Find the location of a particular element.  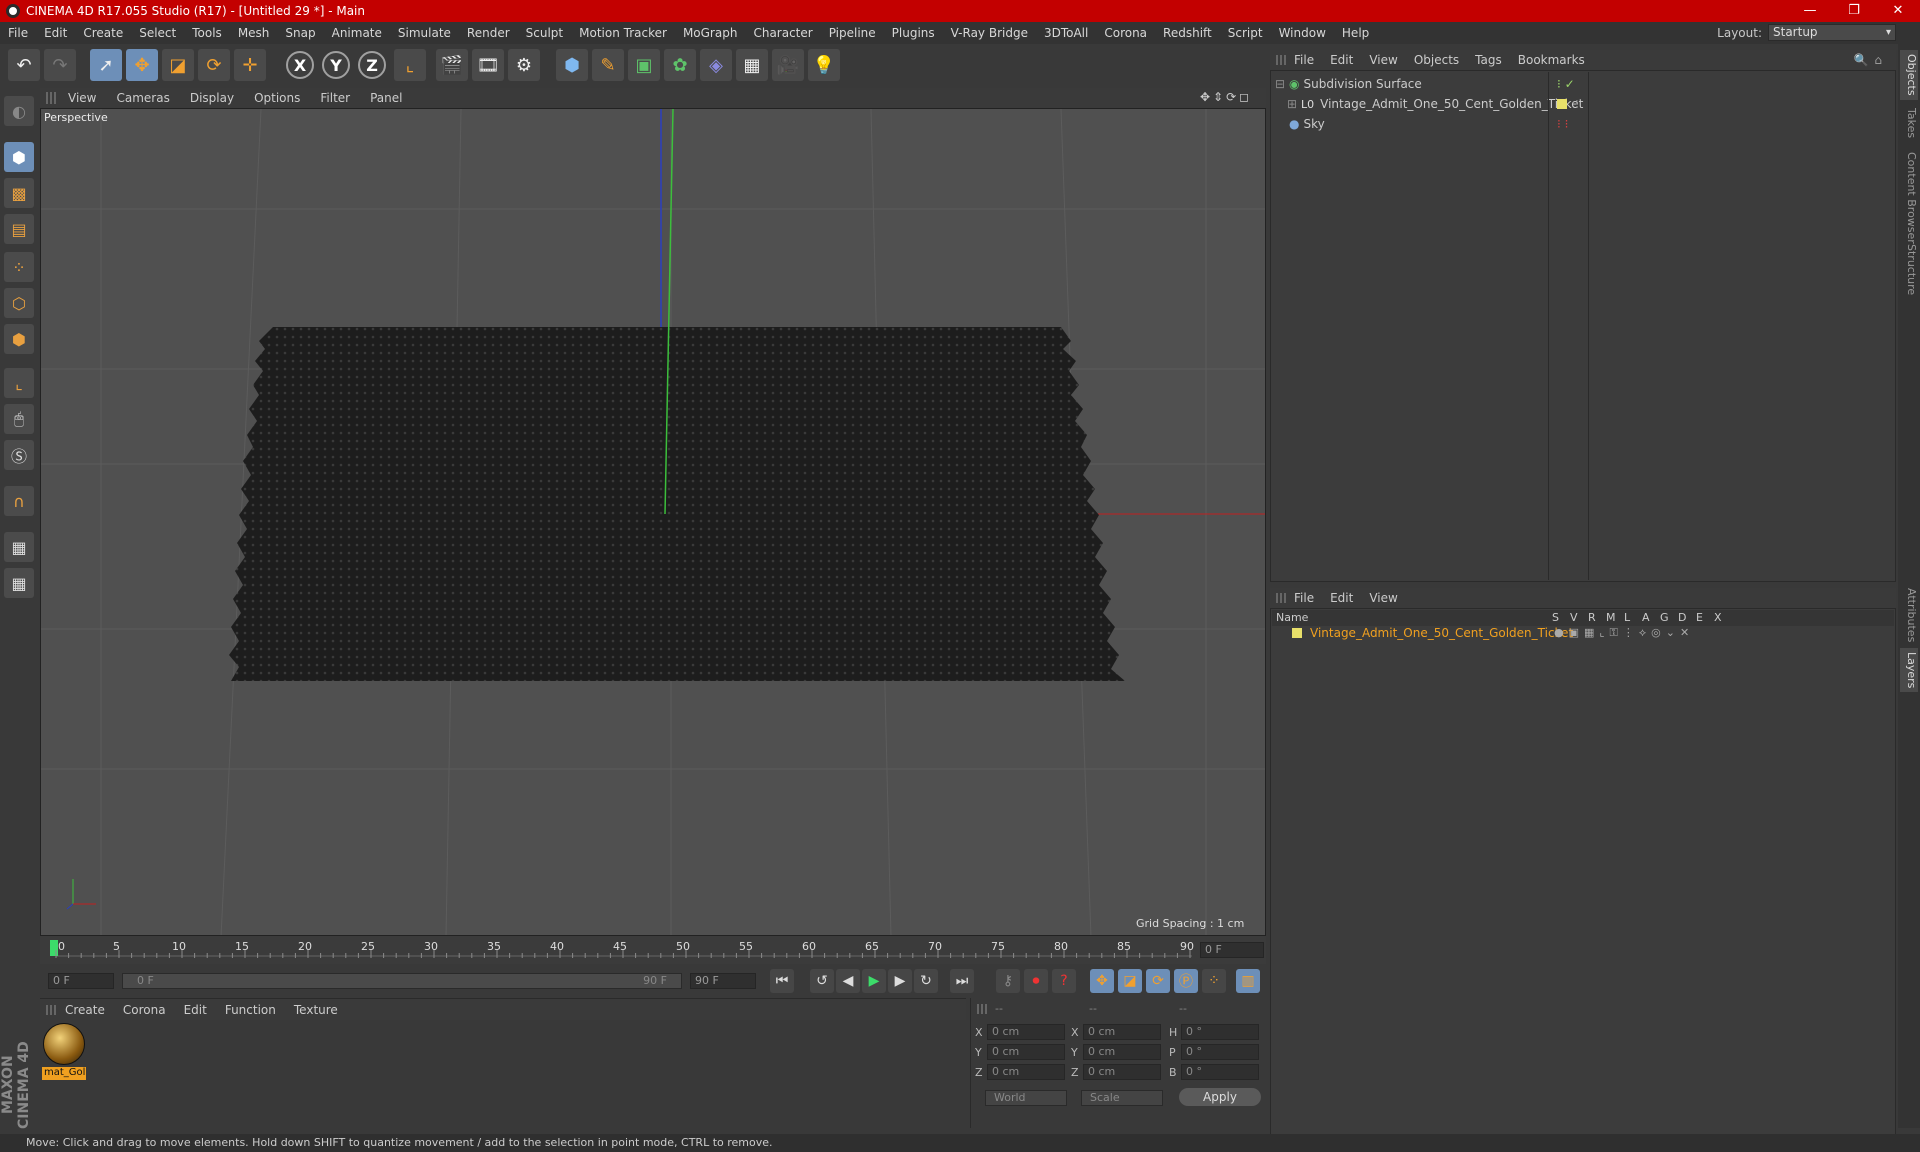

viewport-menu-view: View is located at coordinates (82, 98).